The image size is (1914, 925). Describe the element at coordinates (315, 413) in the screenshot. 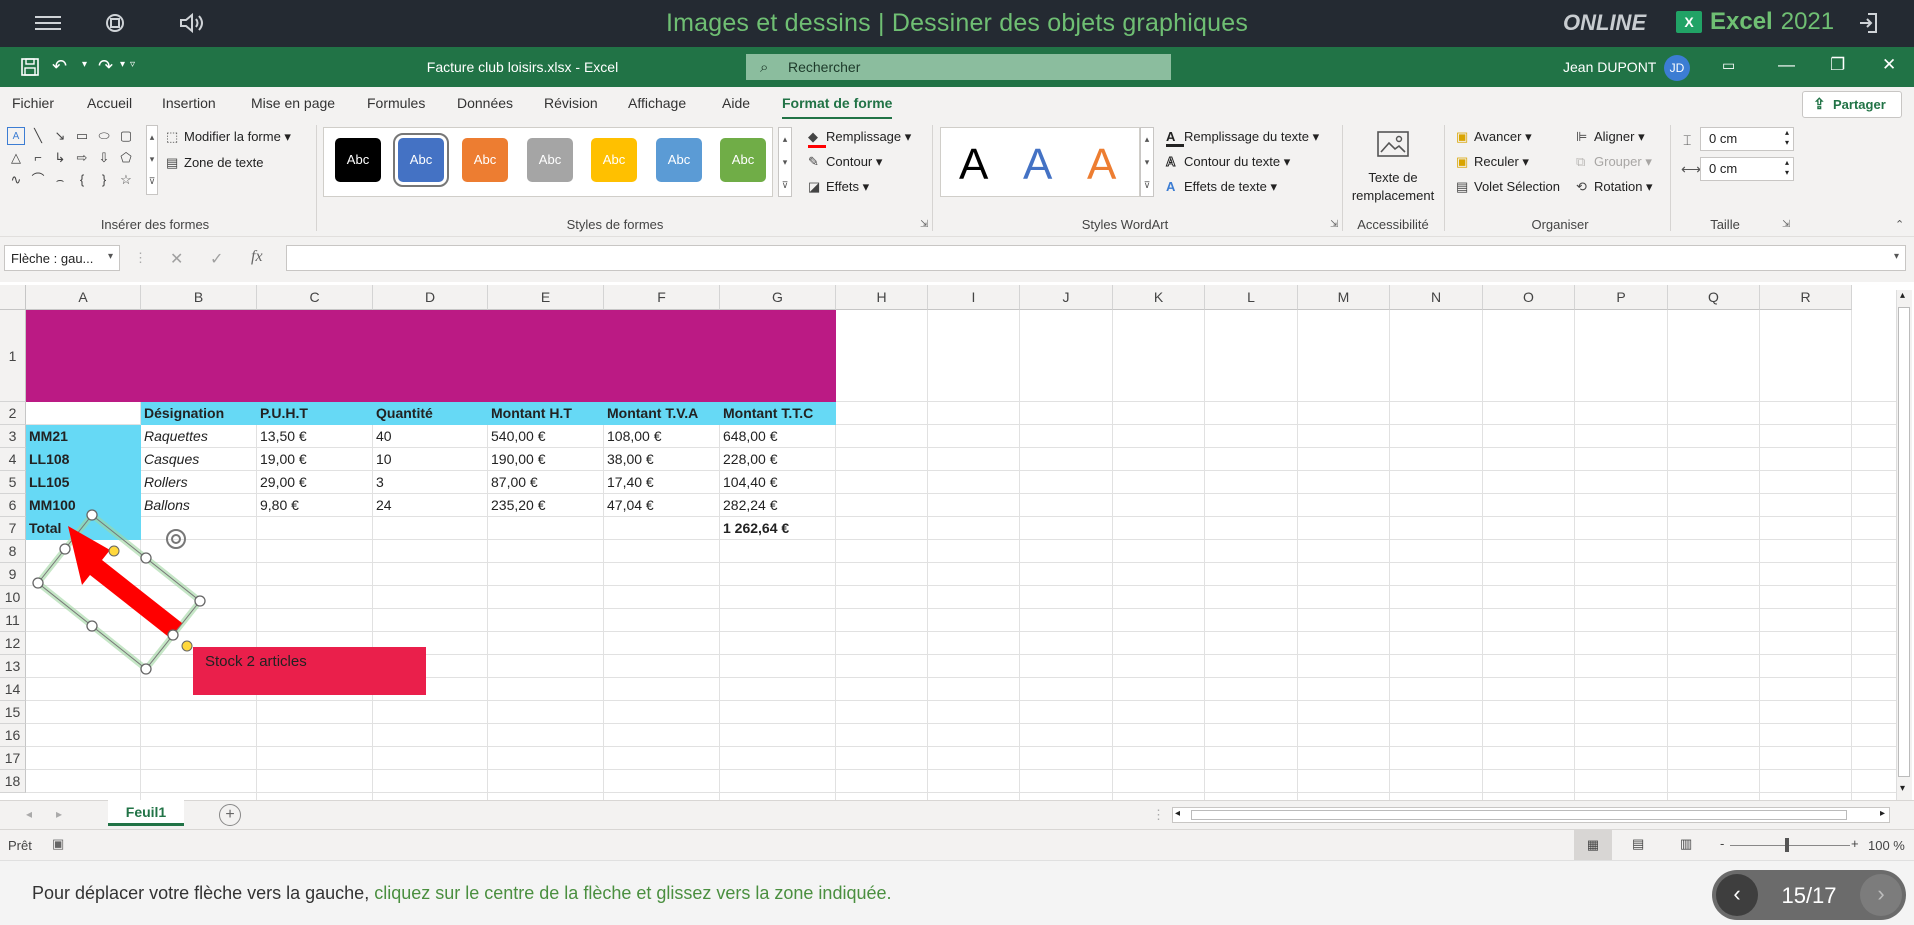

I see `table-header-cell: P.U.H.T` at that location.